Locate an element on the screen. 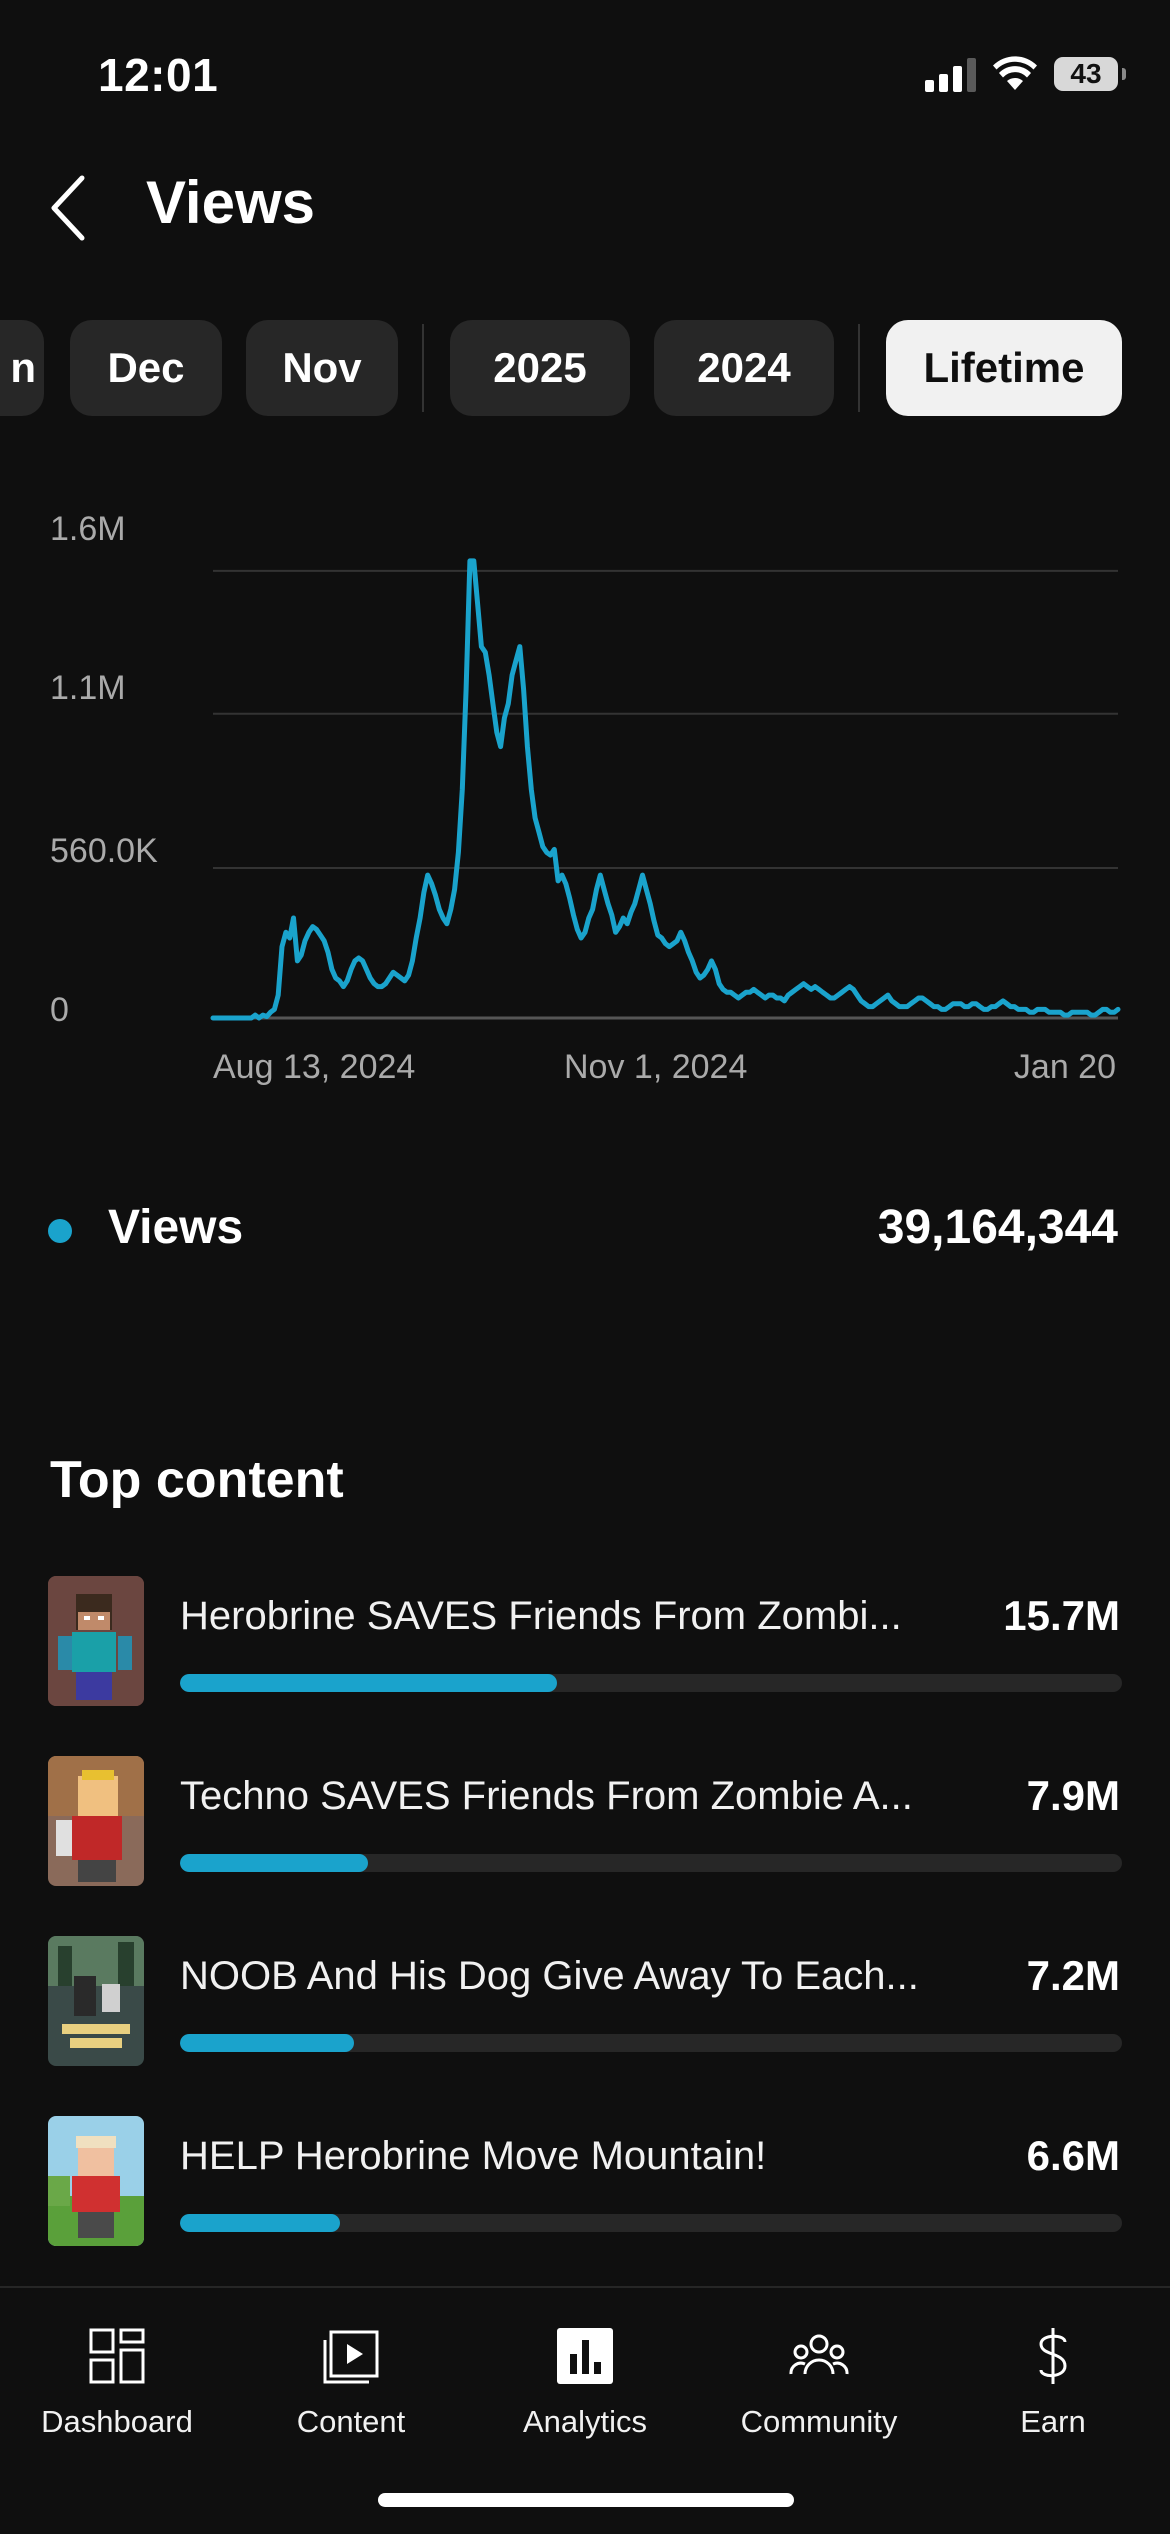 The image size is (1170, 2534). views-series-line is located at coordinates (665, 789).